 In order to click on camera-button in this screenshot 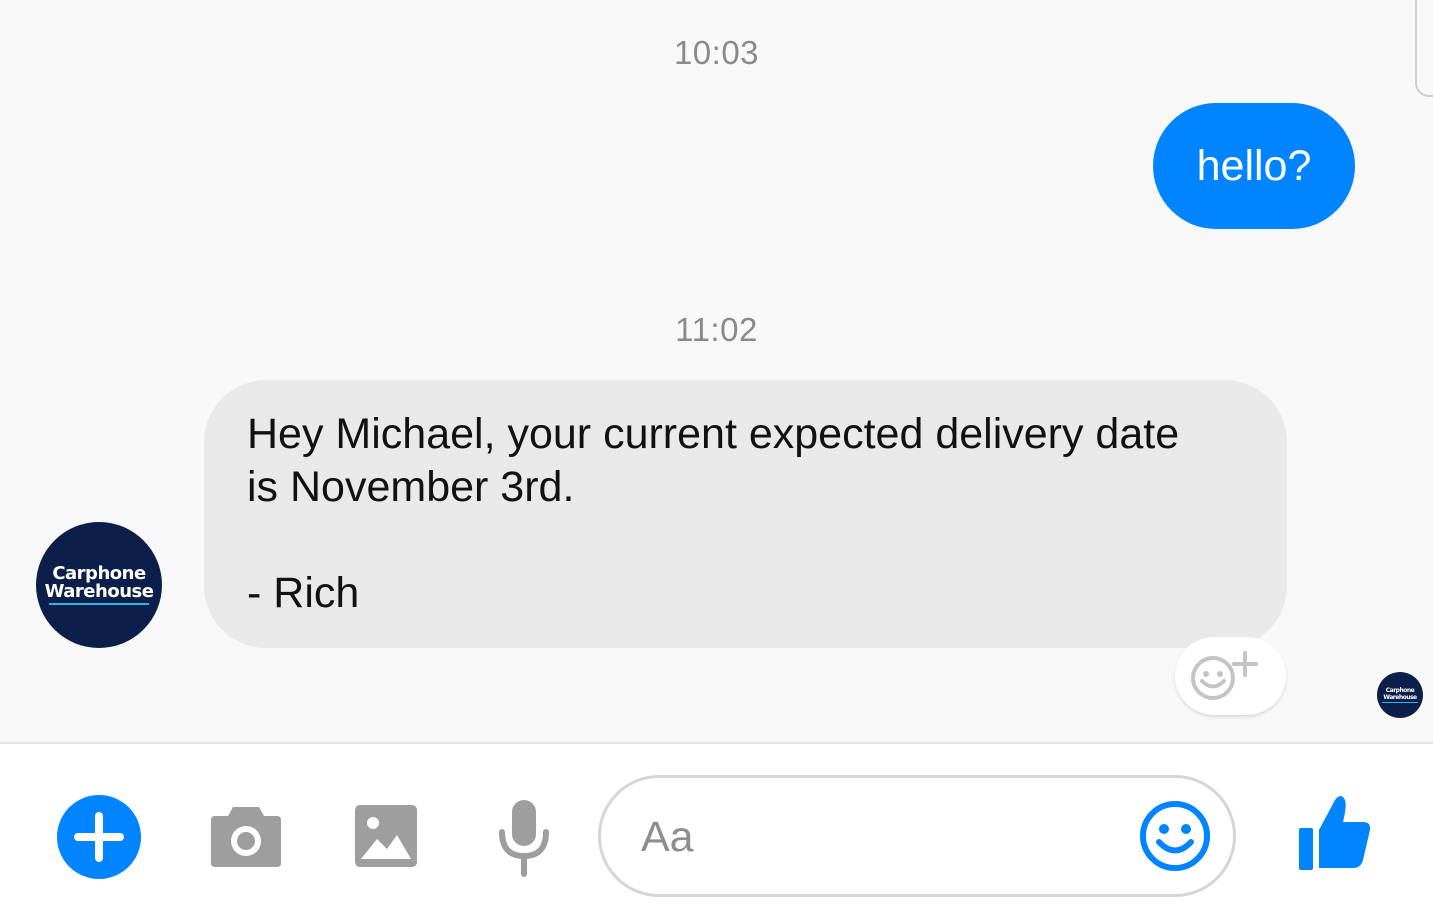, I will do `click(246, 836)`.